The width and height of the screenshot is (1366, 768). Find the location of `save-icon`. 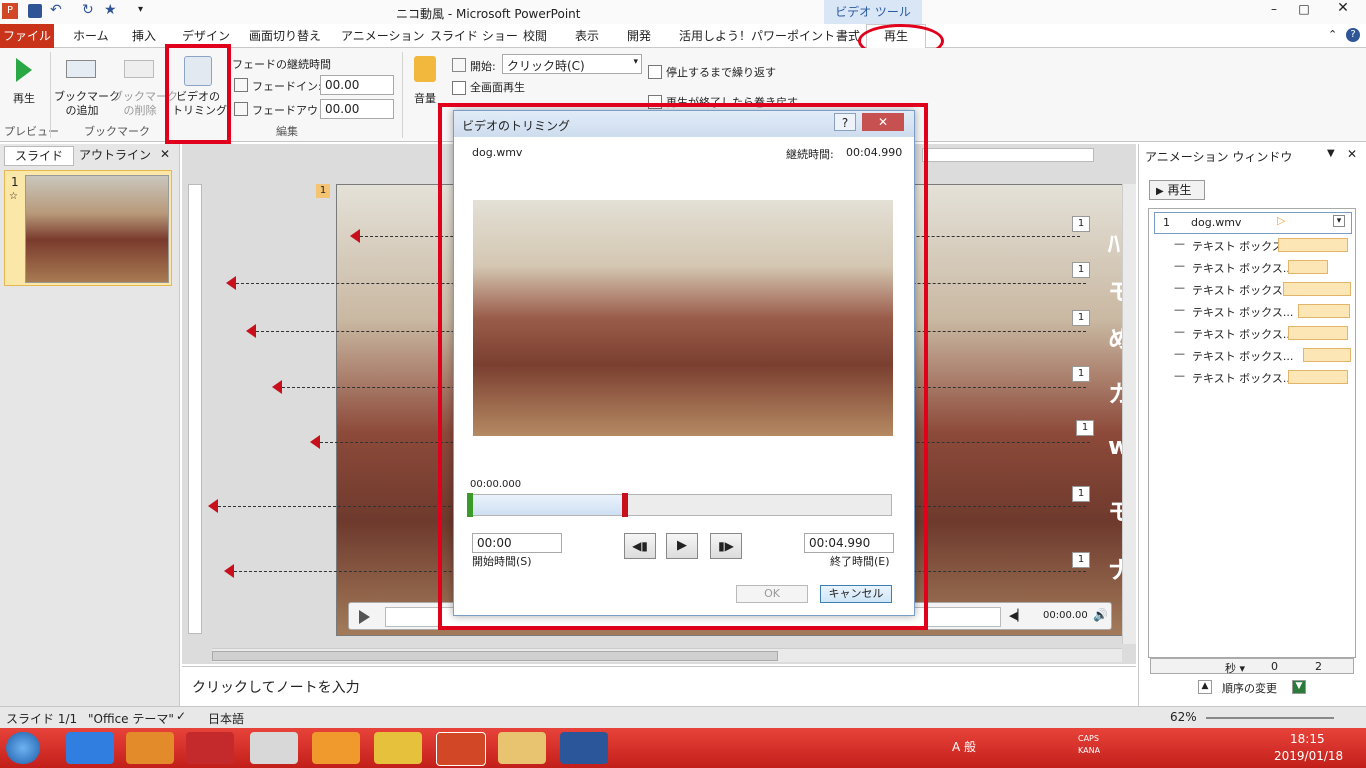

save-icon is located at coordinates (35, 11).